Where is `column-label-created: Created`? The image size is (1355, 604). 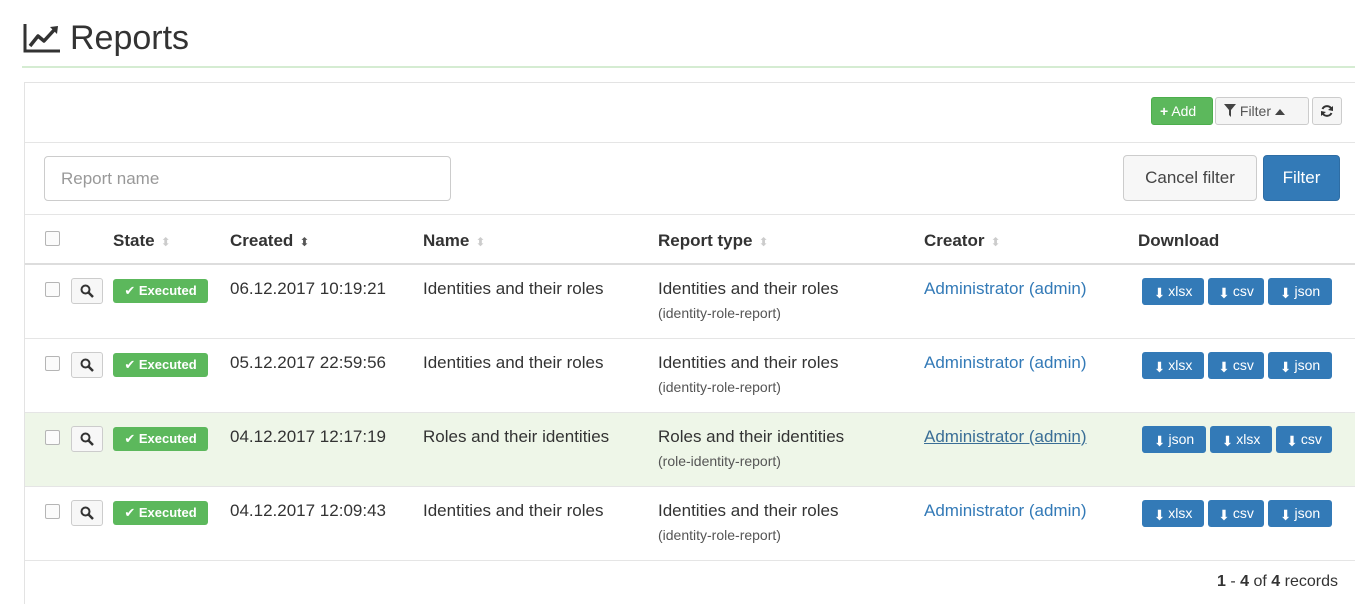
column-label-created: Created is located at coordinates (262, 240).